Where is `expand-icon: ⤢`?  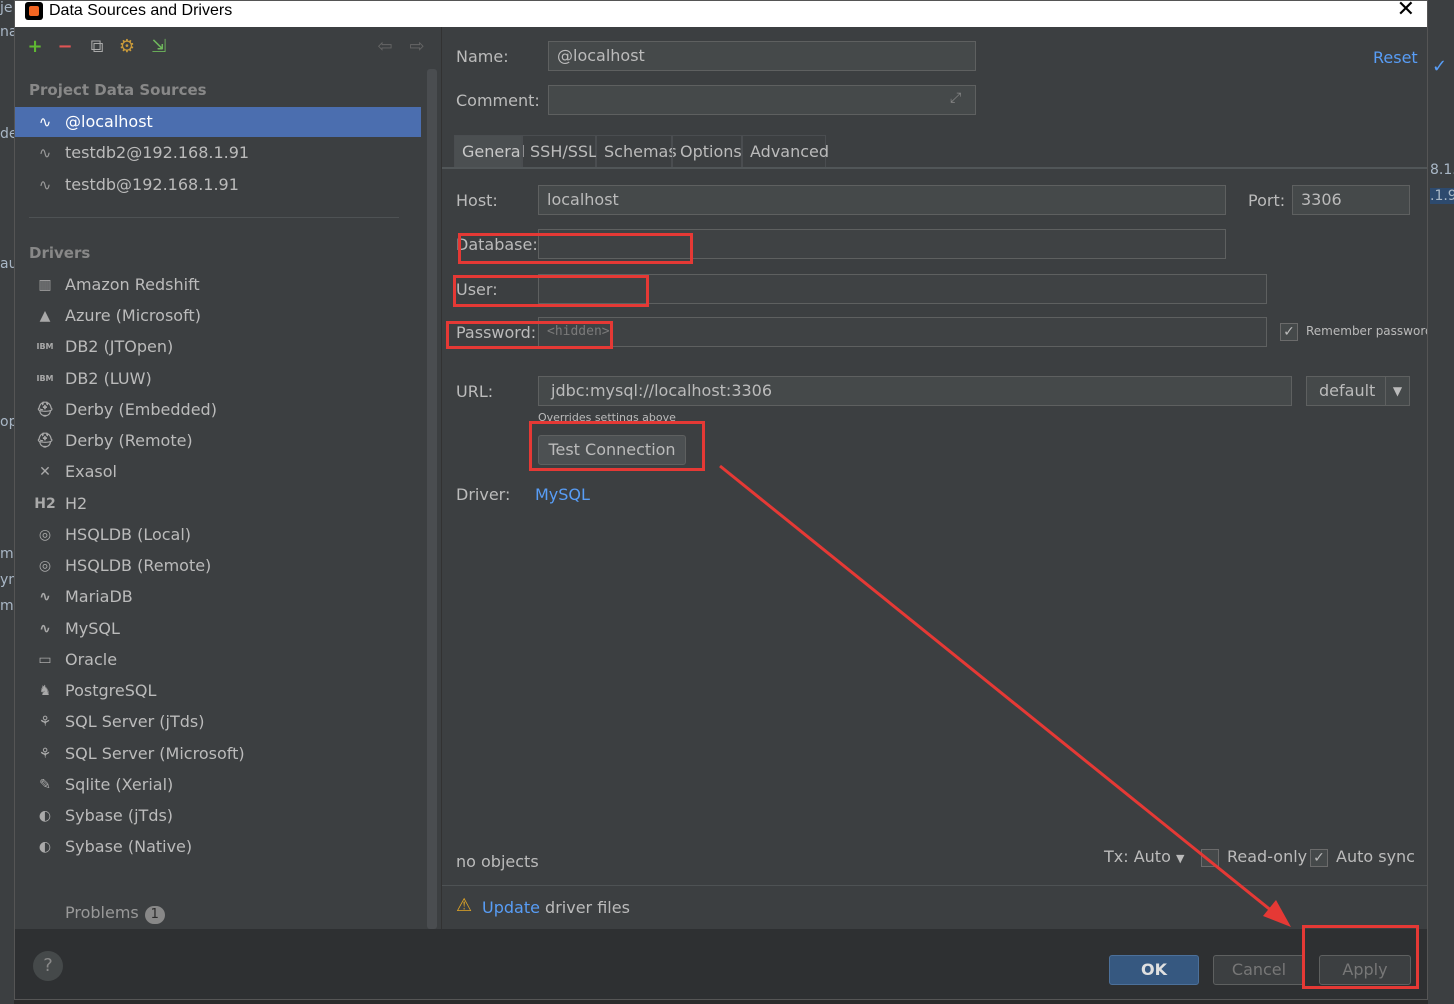 expand-icon: ⤢ is located at coordinates (955, 98).